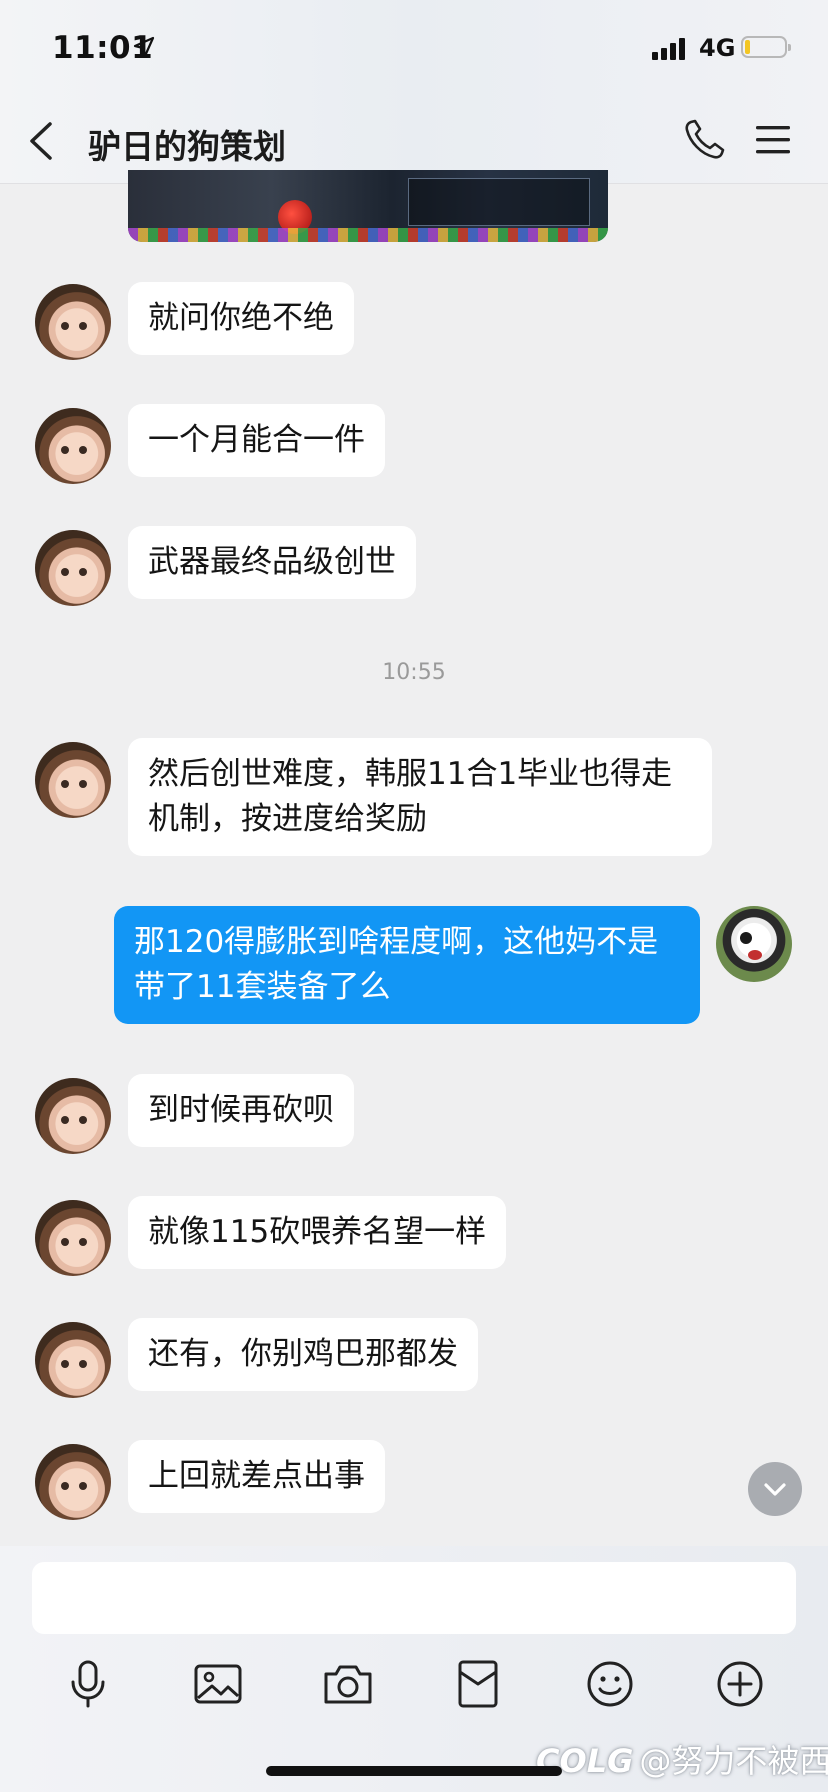 The width and height of the screenshot is (828, 1792). Describe the element at coordinates (610, 1684) in the screenshot. I see `emoji-icon` at that location.